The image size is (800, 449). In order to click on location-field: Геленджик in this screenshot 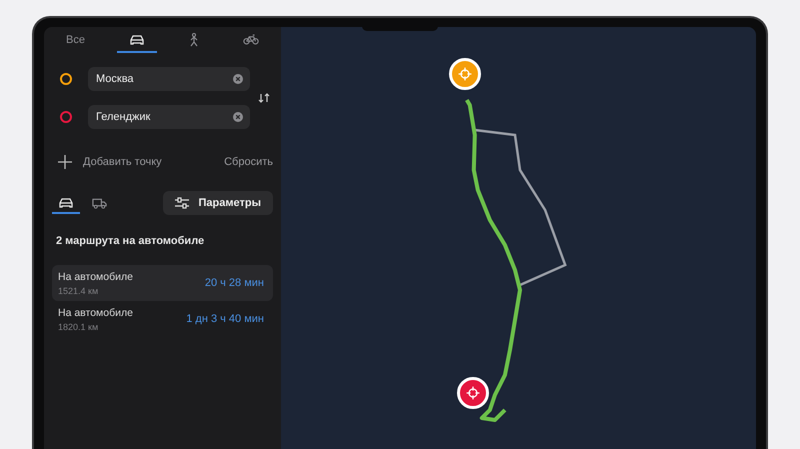, I will do `click(169, 117)`.